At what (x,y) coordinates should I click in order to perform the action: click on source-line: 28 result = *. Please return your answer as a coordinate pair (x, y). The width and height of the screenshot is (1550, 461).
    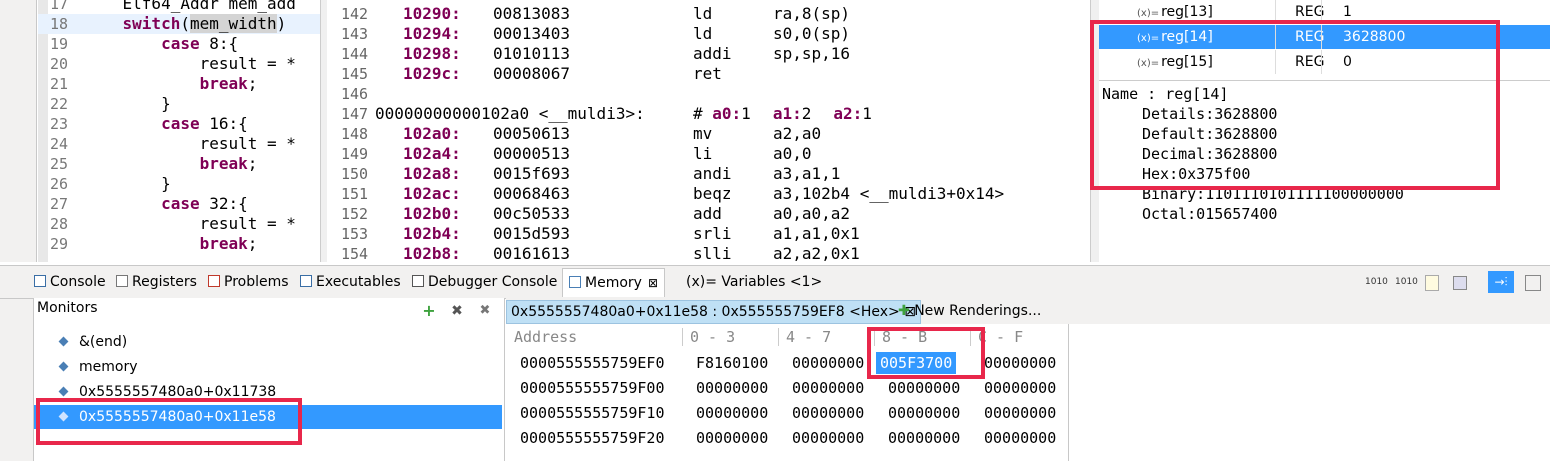
    Looking at the image, I should click on (179, 224).